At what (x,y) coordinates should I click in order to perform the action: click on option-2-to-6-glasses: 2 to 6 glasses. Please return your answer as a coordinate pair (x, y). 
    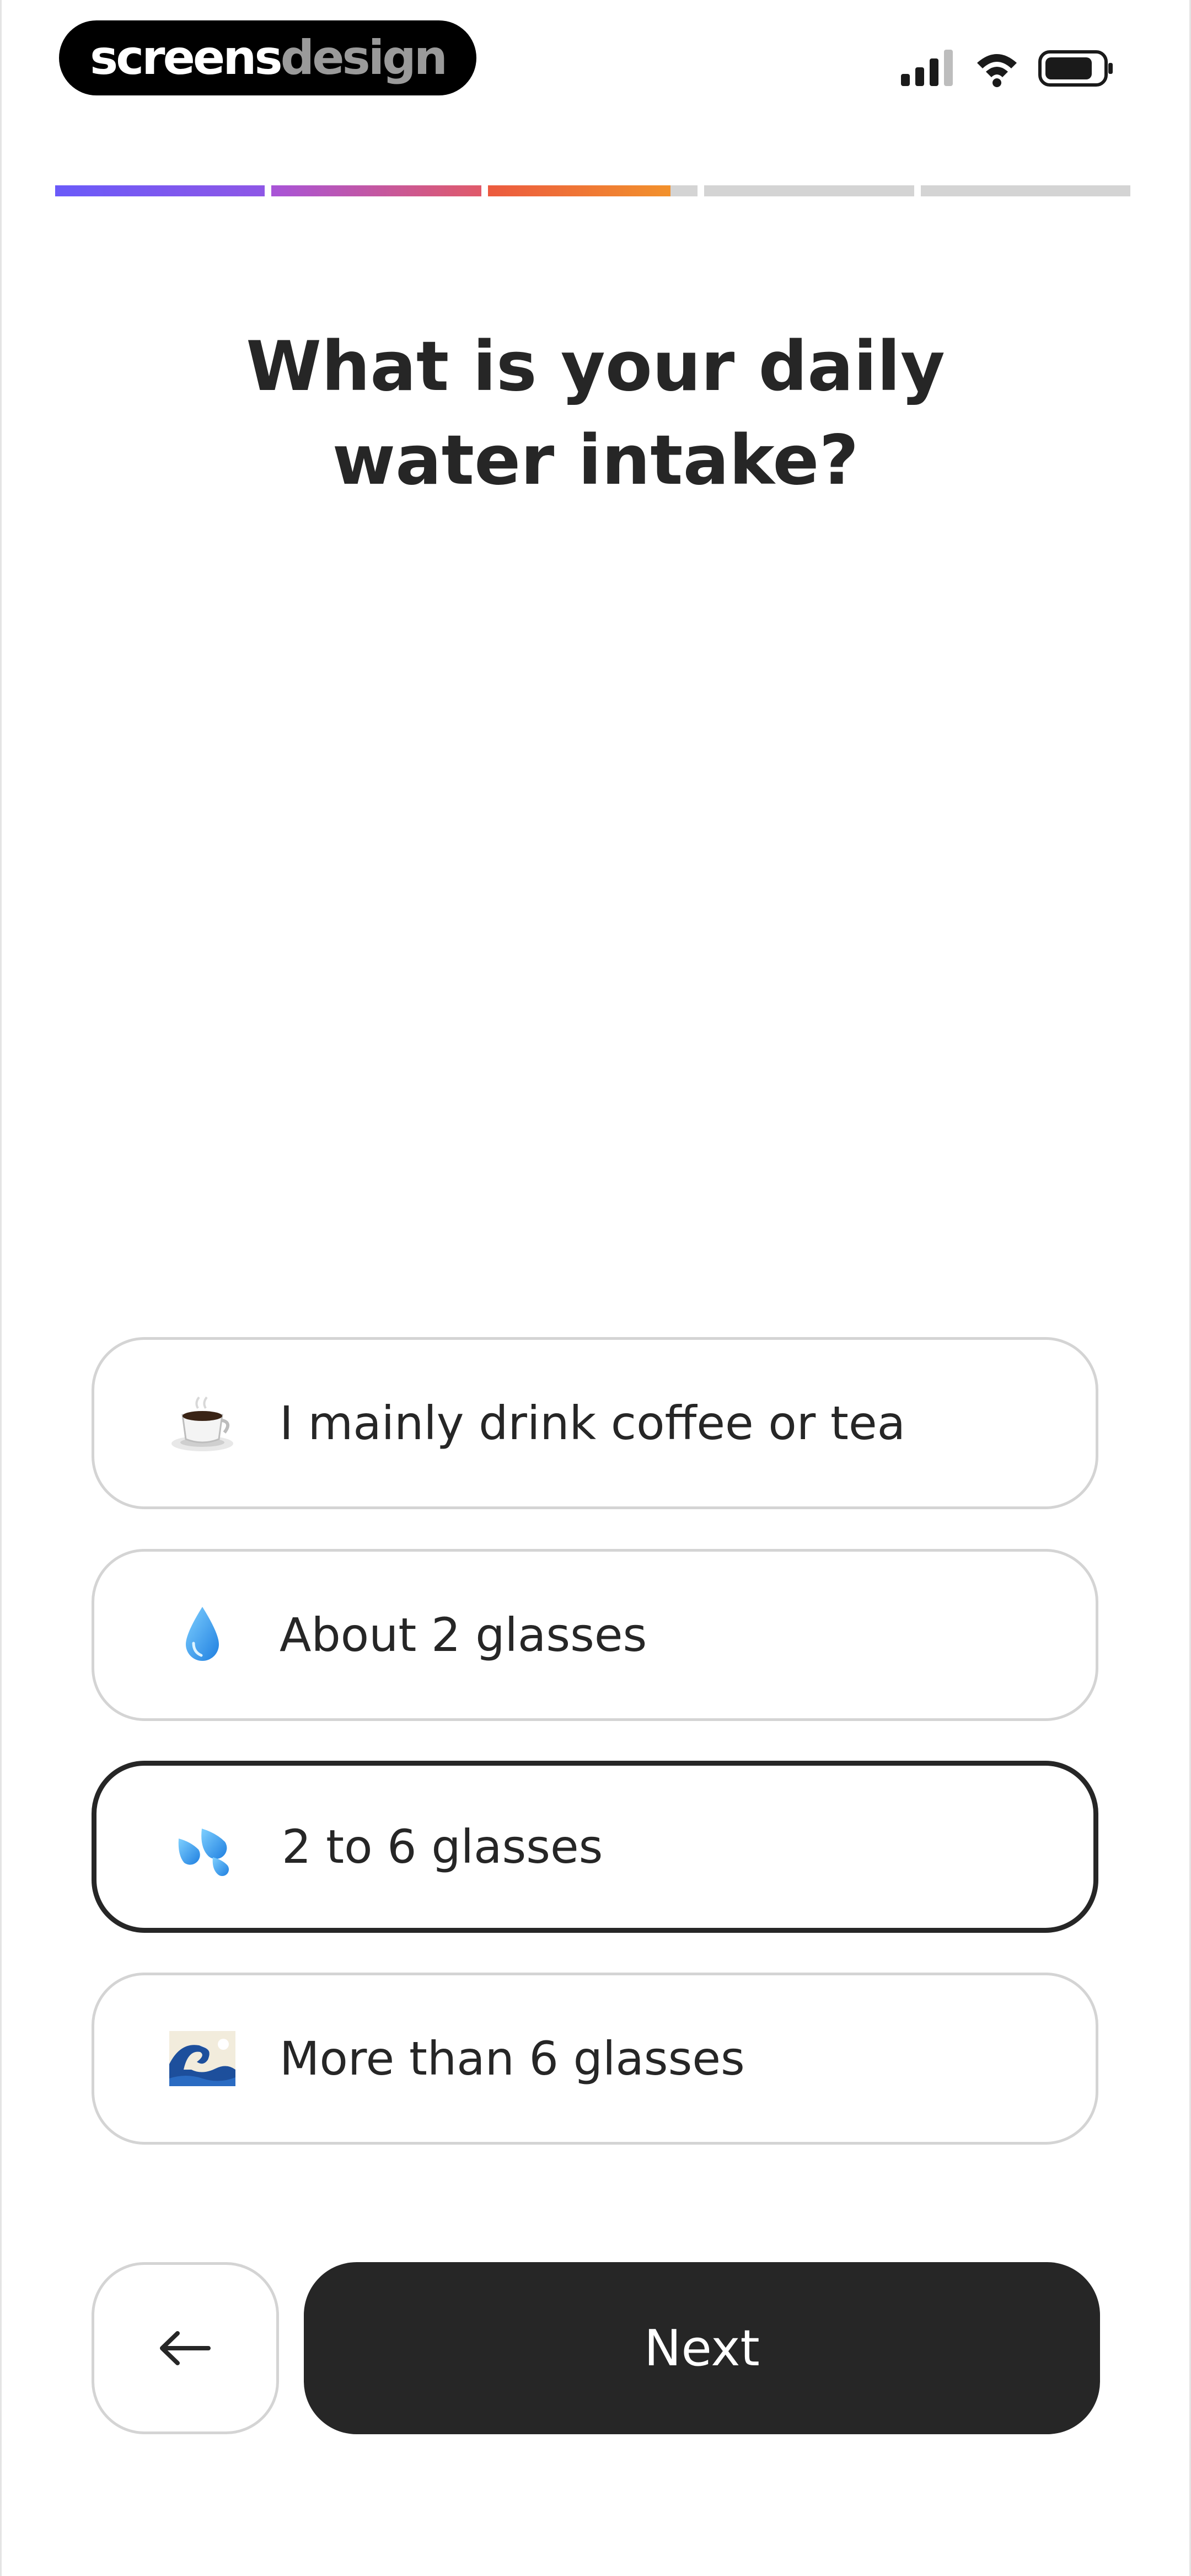
    Looking at the image, I should click on (595, 1847).